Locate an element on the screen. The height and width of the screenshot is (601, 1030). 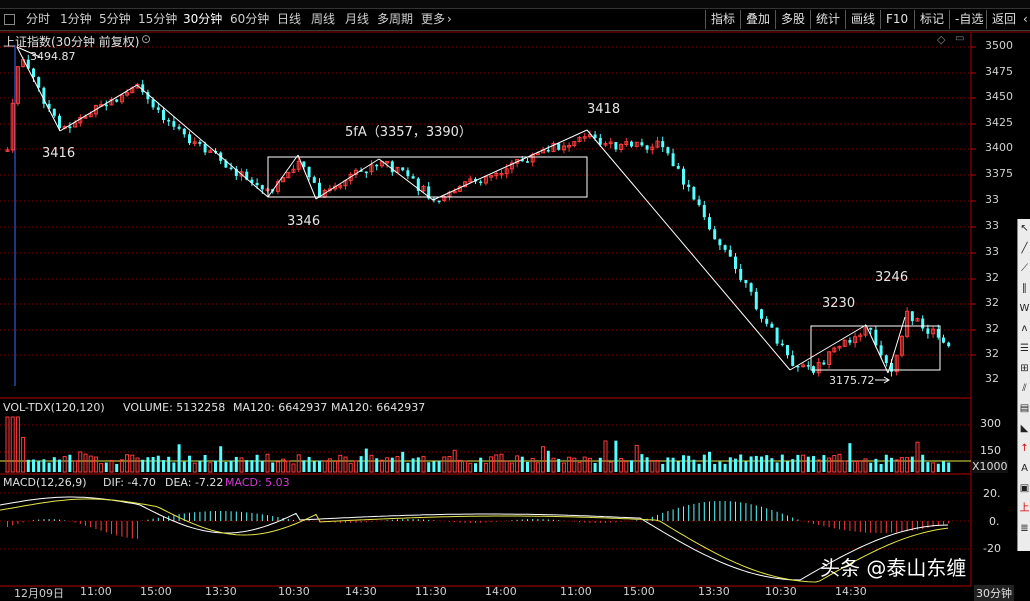
macd-bars is located at coordinates (478, 520).